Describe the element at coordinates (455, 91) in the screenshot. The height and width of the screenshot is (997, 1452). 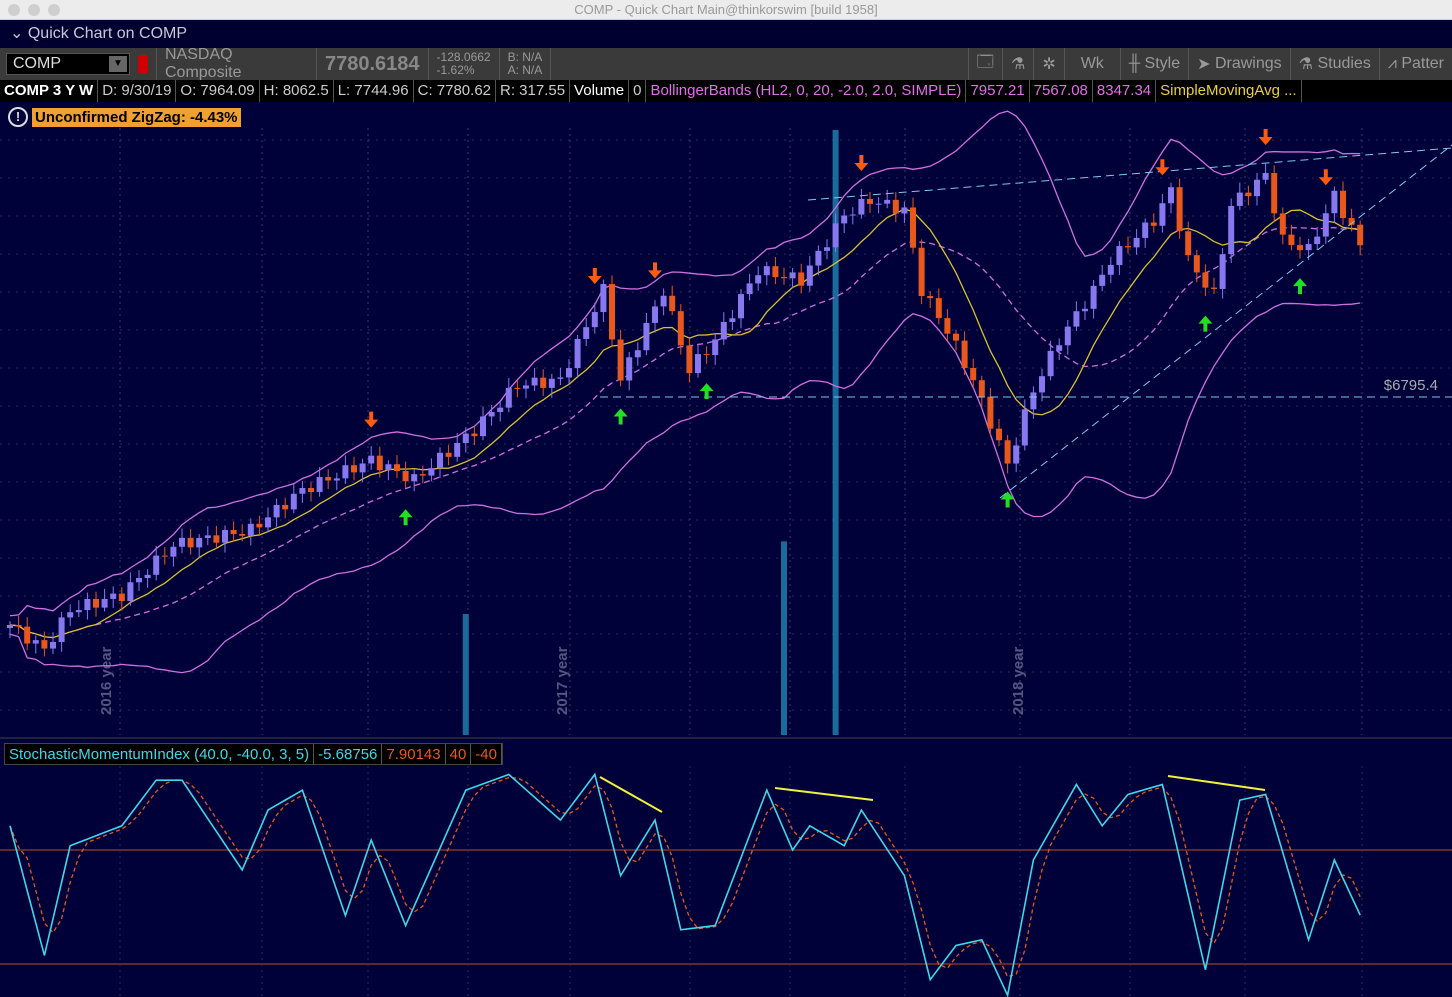
I see `bar-close: C: 7780.62` at that location.